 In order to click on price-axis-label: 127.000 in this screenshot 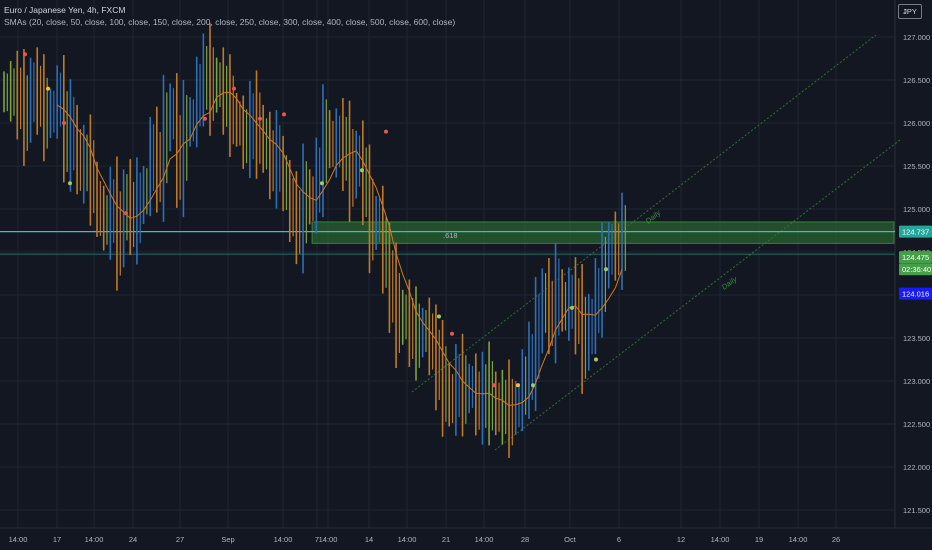, I will do `click(916, 37)`.